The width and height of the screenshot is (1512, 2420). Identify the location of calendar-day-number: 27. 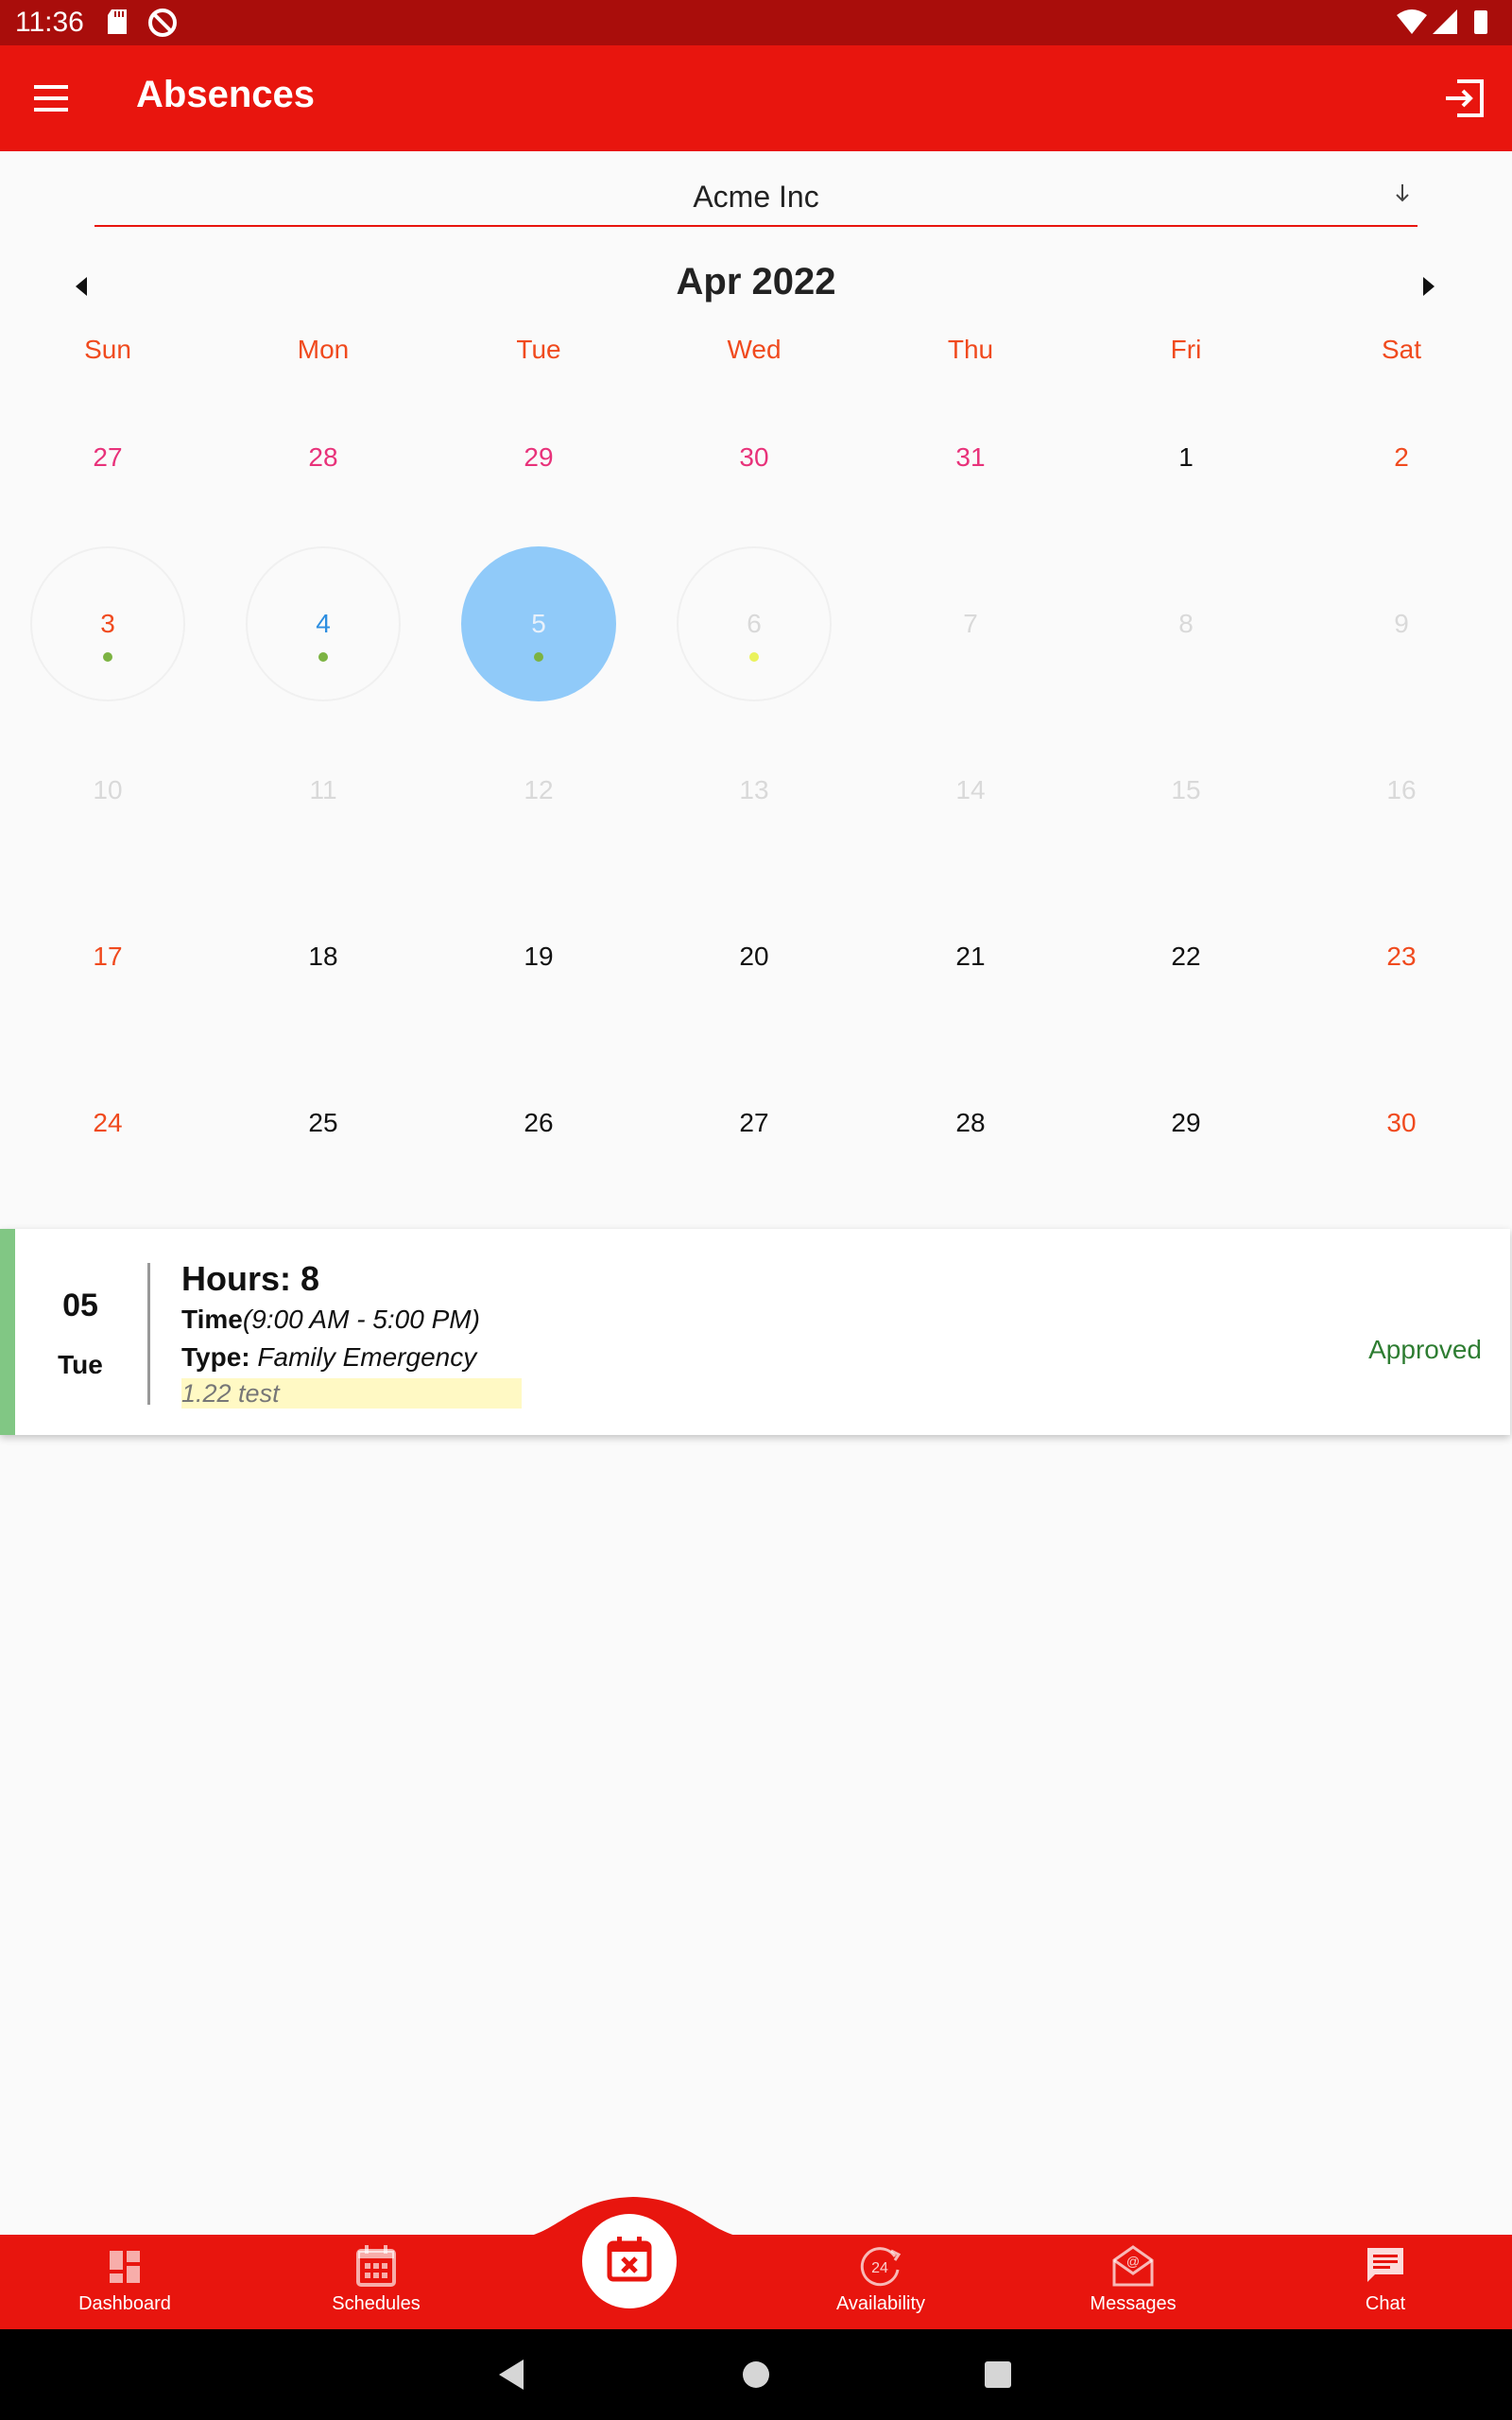
(108, 457).